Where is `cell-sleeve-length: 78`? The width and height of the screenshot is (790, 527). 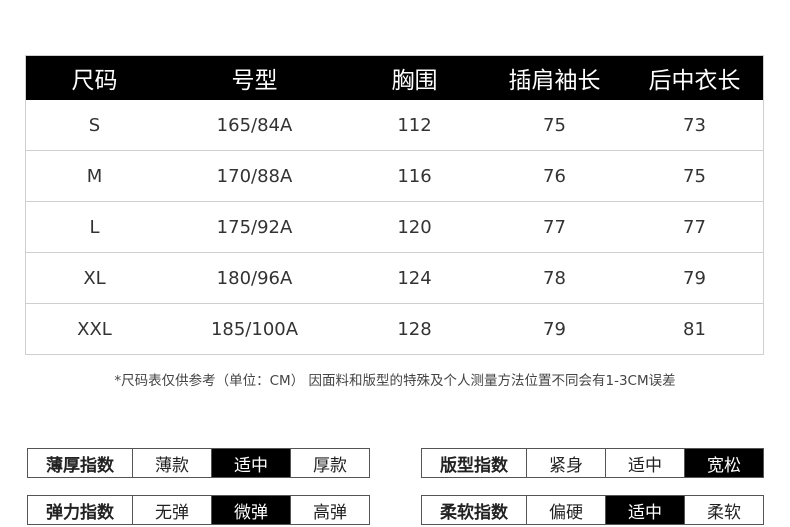
cell-sleeve-length: 78 is located at coordinates (554, 278).